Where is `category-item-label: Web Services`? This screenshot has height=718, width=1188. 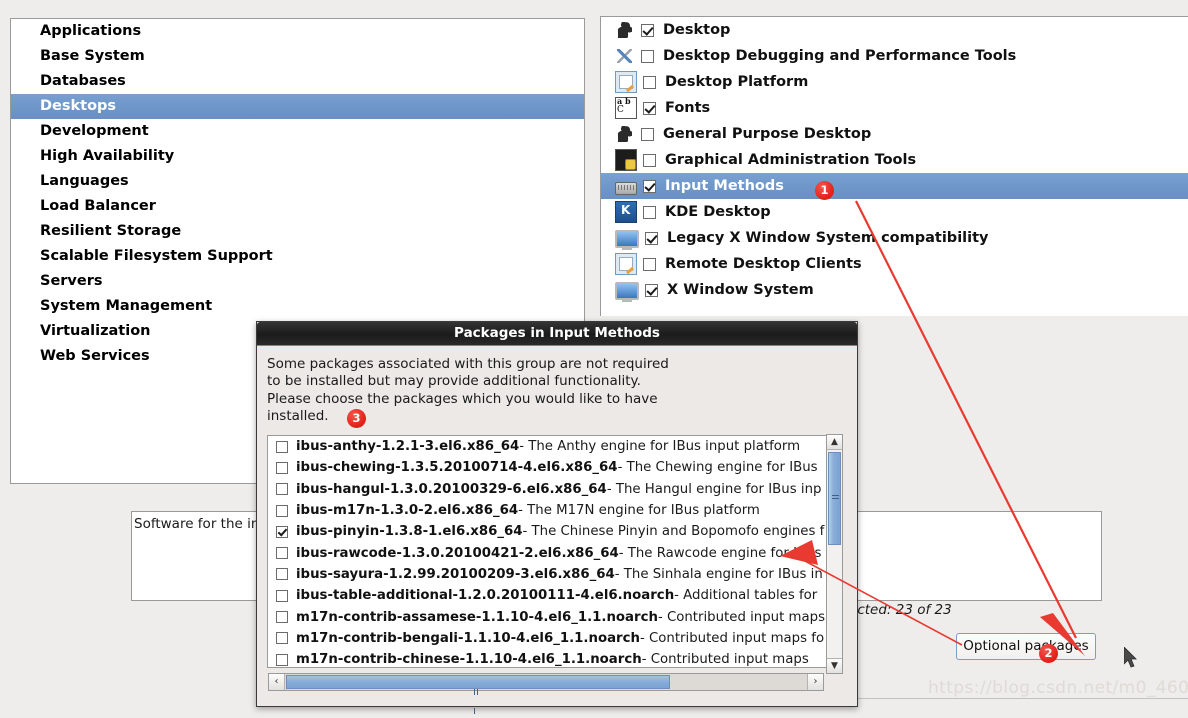 category-item-label: Web Services is located at coordinates (95, 356).